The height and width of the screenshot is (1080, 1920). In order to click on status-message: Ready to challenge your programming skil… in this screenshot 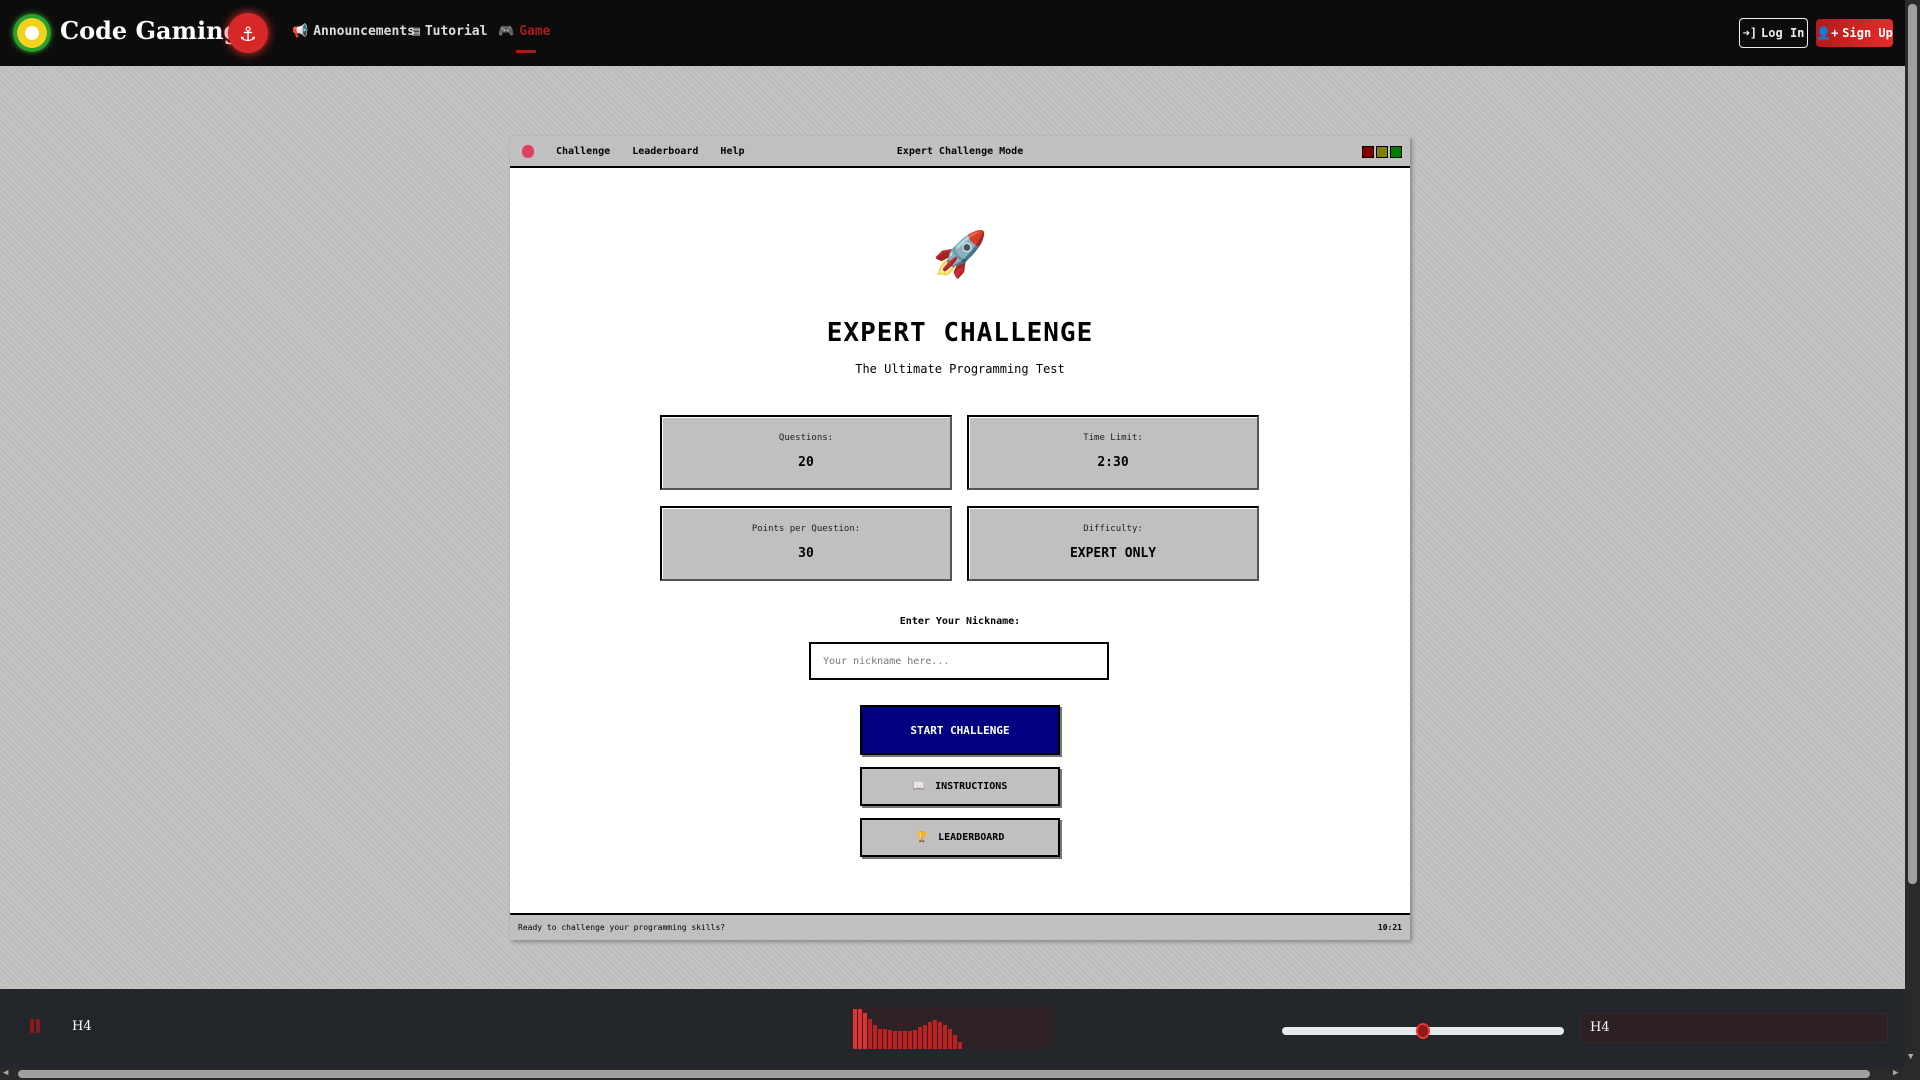, I will do `click(622, 927)`.